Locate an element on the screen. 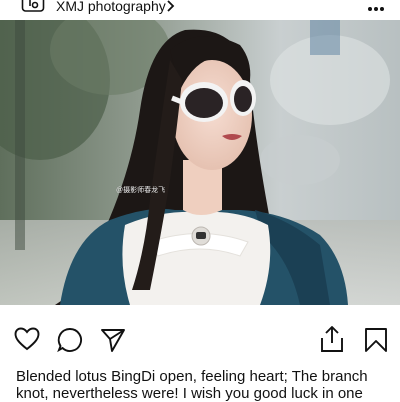 The width and height of the screenshot is (400, 402). chevron-right-icon is located at coordinates (171, 6).